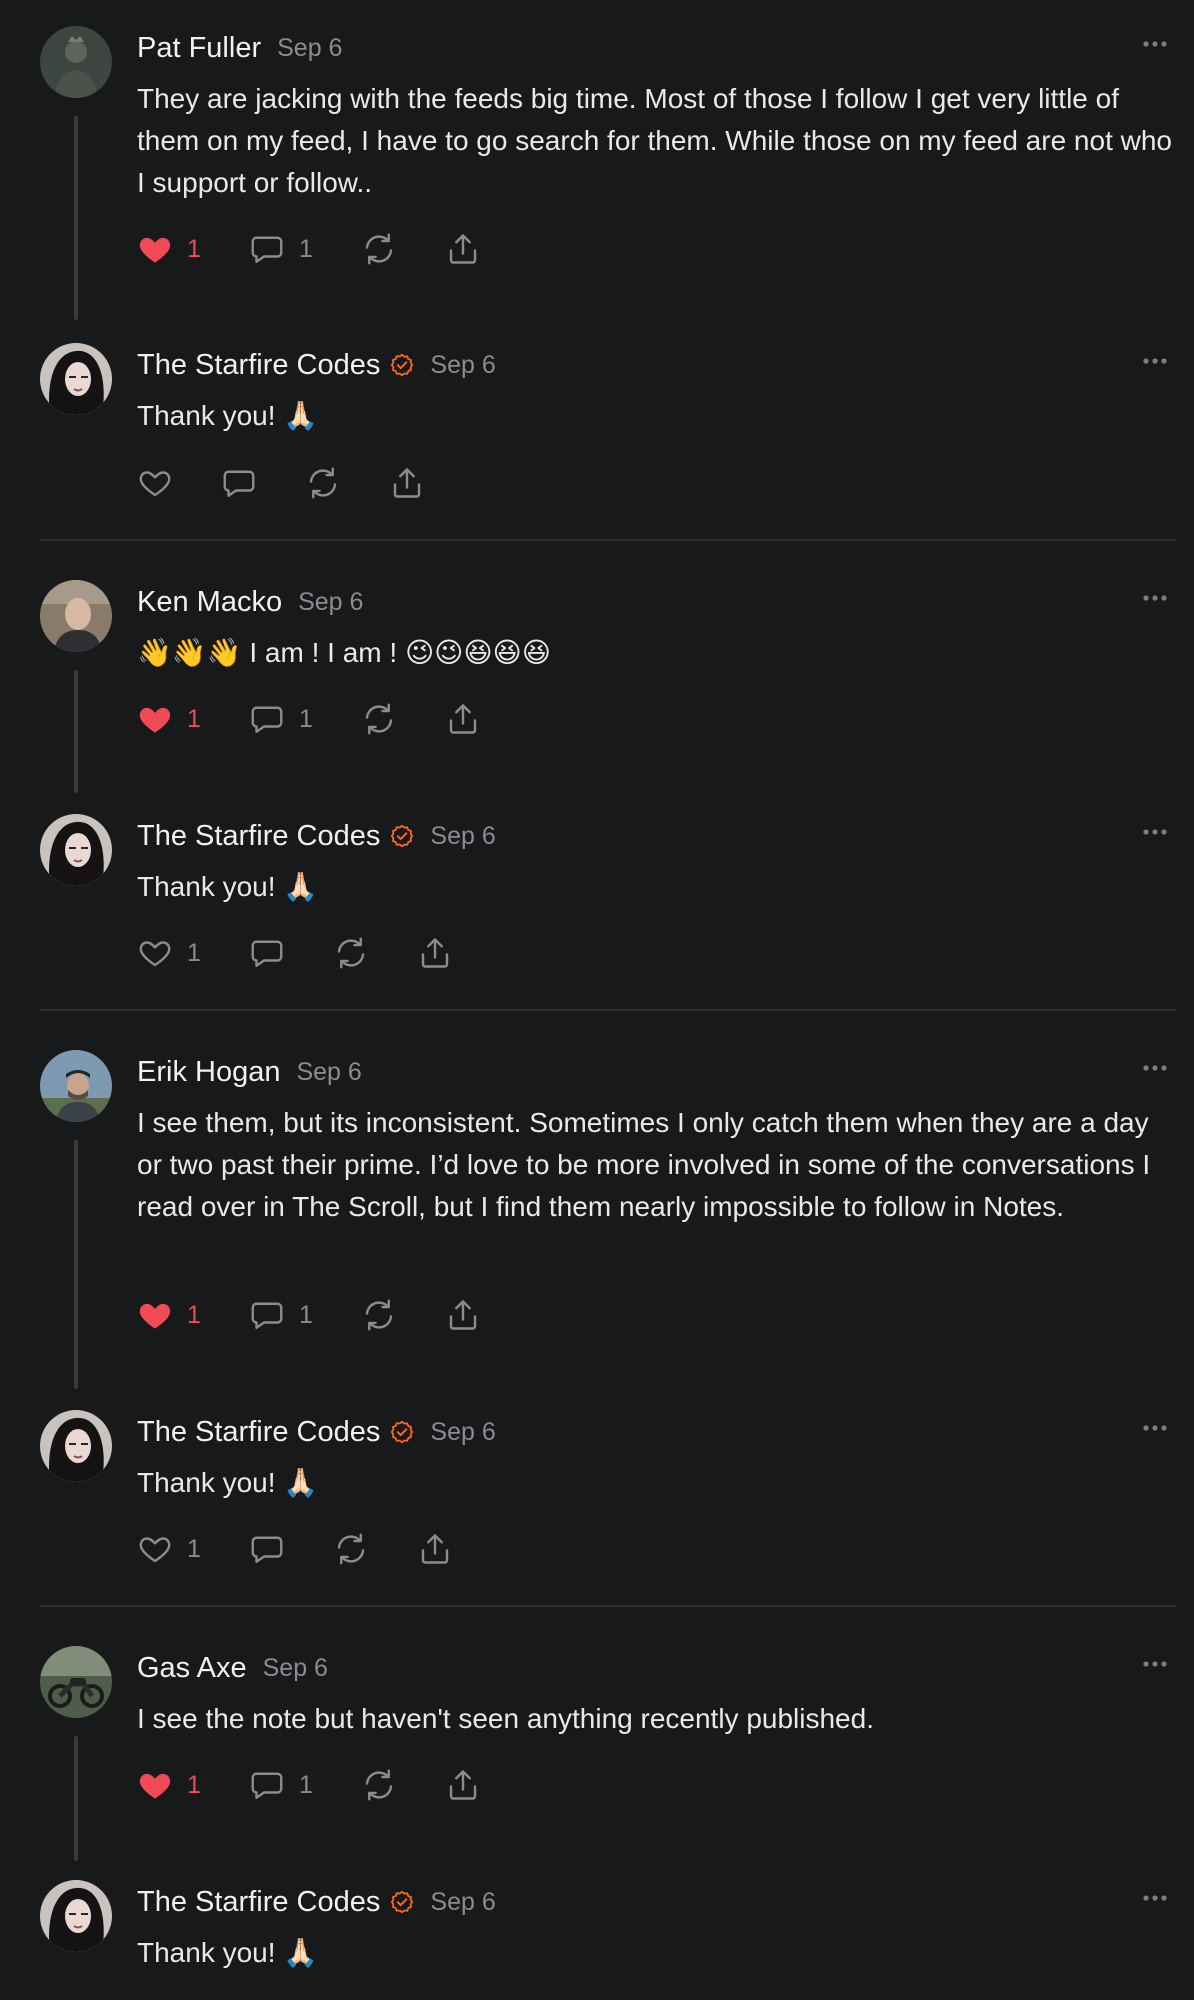 Image resolution: width=1194 pixels, height=2000 pixels. I want to click on note-header: The Starfire Codes Sep 6, so click(316, 365).